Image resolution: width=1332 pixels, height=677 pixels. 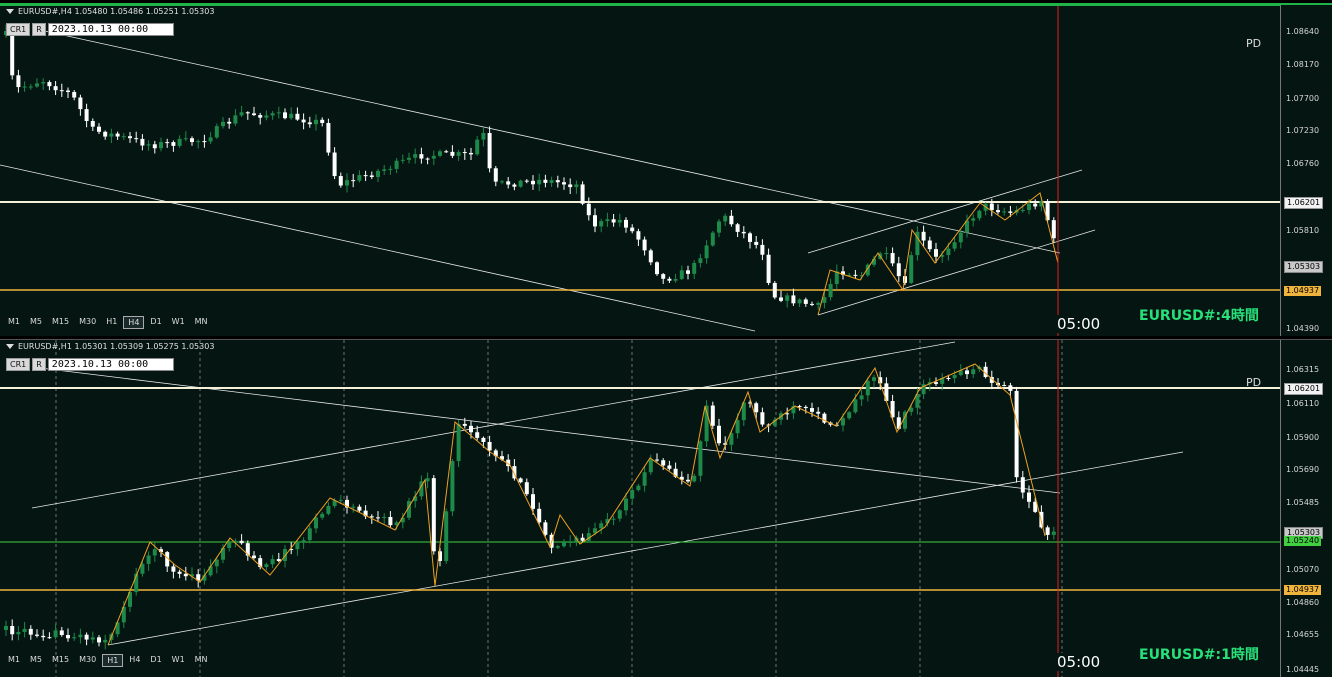 I want to click on price-tick: 1.05810, so click(x=1303, y=230).